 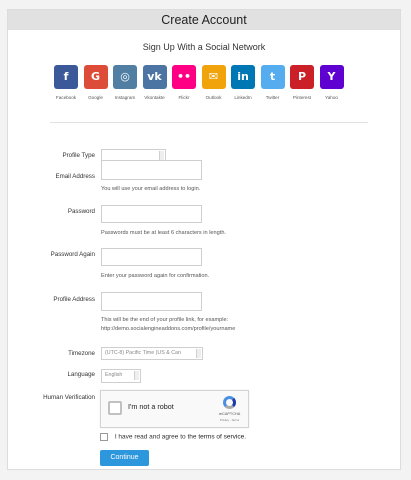 What do you see at coordinates (74, 299) in the screenshot?
I see `profile-address-label: Profile Address` at bounding box center [74, 299].